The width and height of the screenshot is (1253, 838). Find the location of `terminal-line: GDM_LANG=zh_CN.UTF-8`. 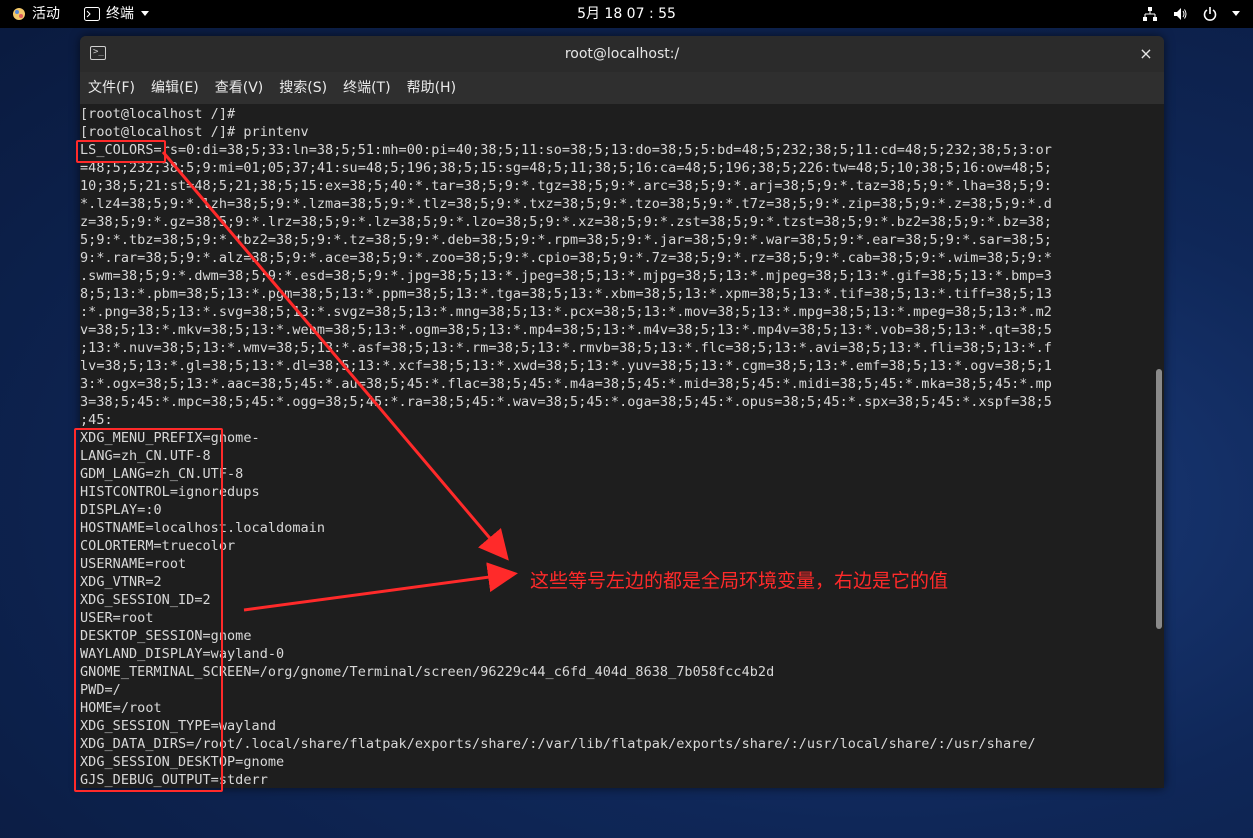

terminal-line: GDM_LANG=zh_CN.UTF-8 is located at coordinates (162, 474).